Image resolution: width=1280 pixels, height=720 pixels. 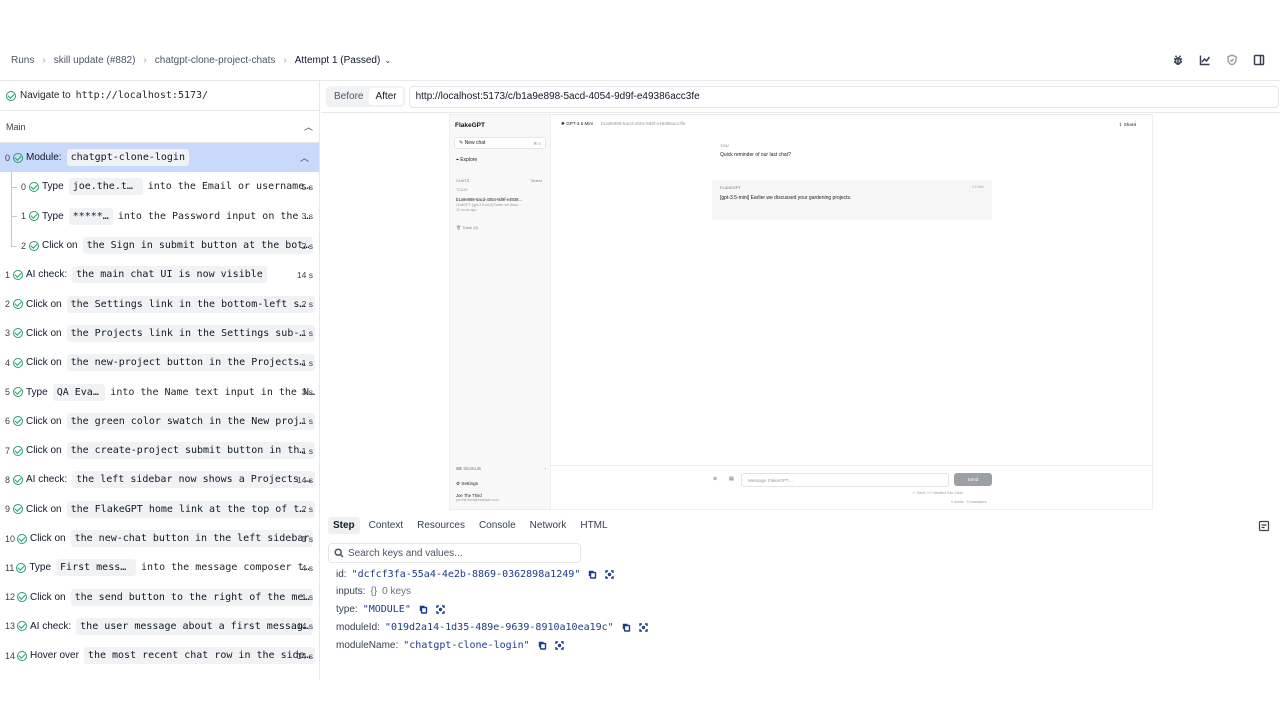 I want to click on step-number: 1, so click(x=24, y=216).